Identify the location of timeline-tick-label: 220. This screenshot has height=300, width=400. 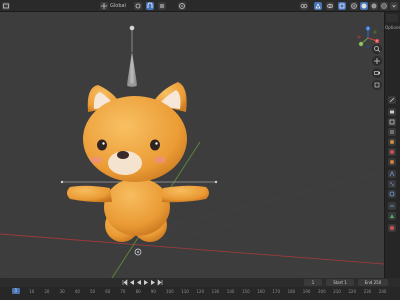
(352, 291).